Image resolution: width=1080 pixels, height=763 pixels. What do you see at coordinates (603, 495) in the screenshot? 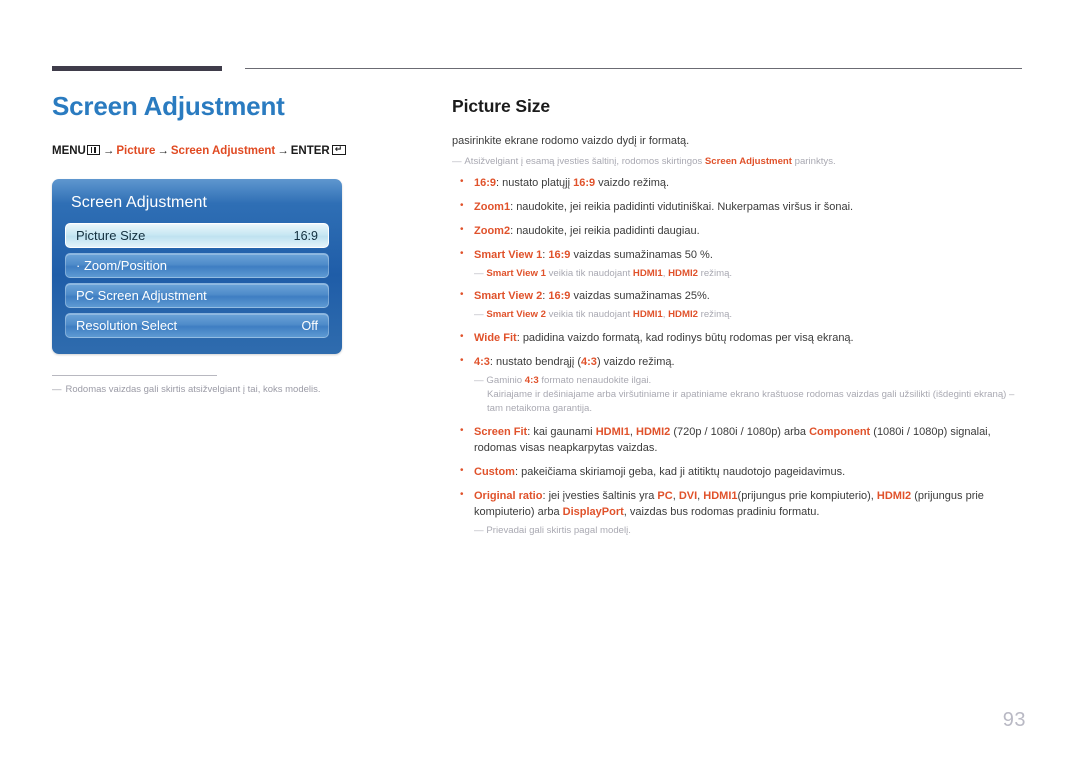
I see `option-text: jei įvesties šaltinis yra` at bounding box center [603, 495].